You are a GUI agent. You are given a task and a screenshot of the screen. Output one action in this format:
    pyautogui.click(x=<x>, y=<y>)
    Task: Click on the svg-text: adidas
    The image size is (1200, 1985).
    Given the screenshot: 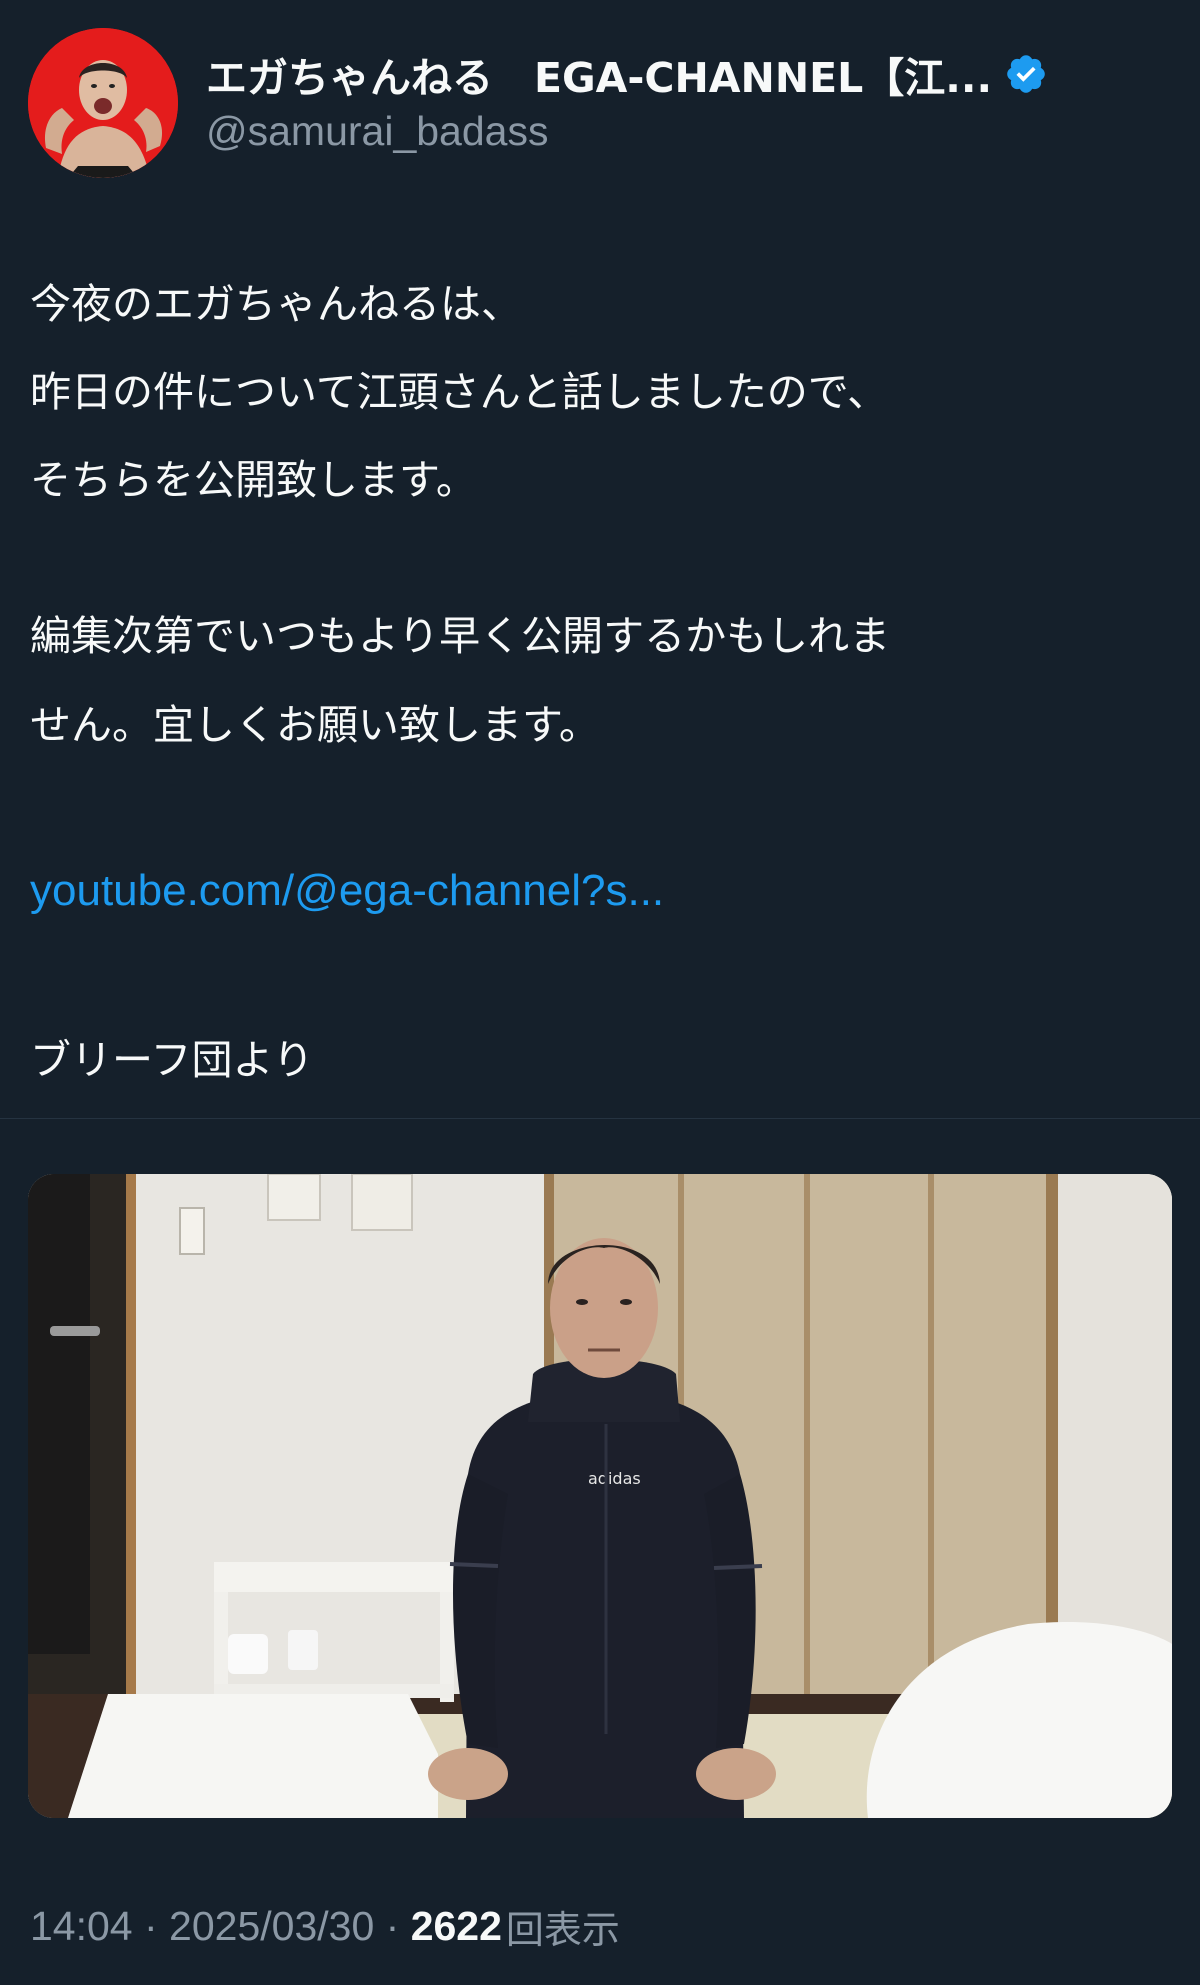 What is the action you would take?
    pyautogui.click(x=614, y=1478)
    